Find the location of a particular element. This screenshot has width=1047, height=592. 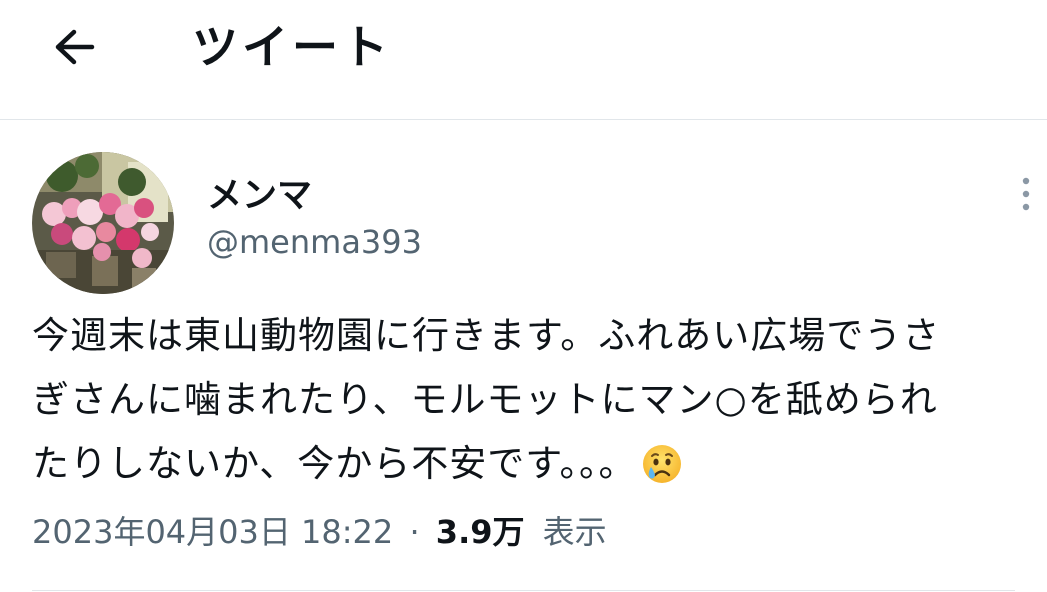

avatar is located at coordinates (103, 223).